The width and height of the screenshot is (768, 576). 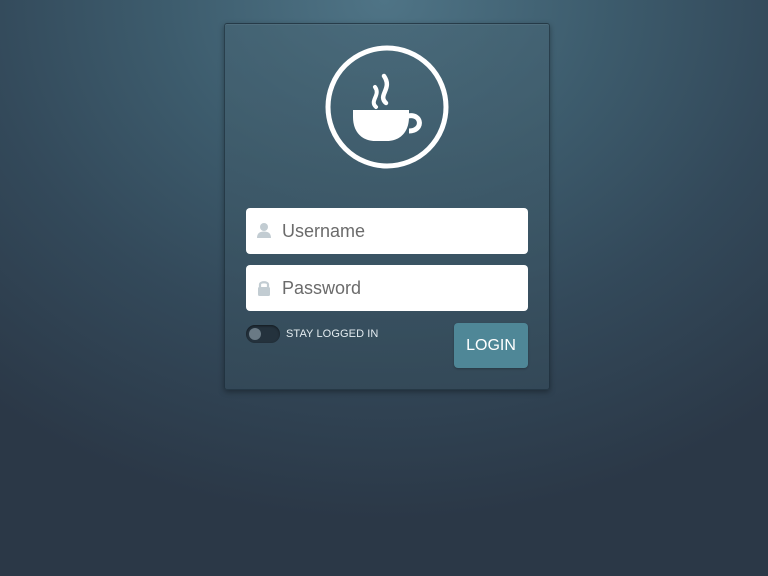 I want to click on password-field, so click(x=387, y=288).